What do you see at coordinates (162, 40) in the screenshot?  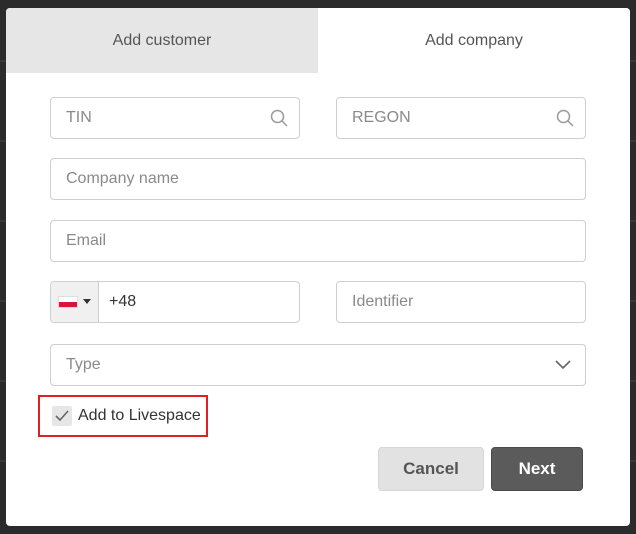 I see `tab-add-customer: Add customer` at bounding box center [162, 40].